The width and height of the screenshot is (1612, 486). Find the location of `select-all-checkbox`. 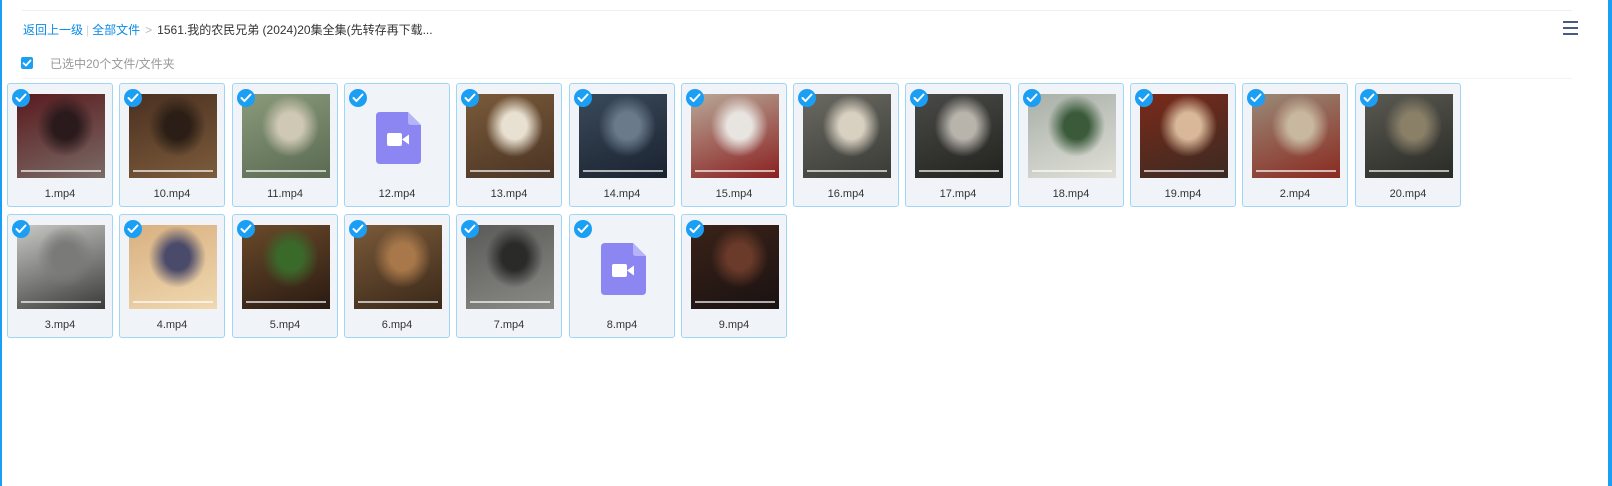

select-all-checkbox is located at coordinates (27, 63).